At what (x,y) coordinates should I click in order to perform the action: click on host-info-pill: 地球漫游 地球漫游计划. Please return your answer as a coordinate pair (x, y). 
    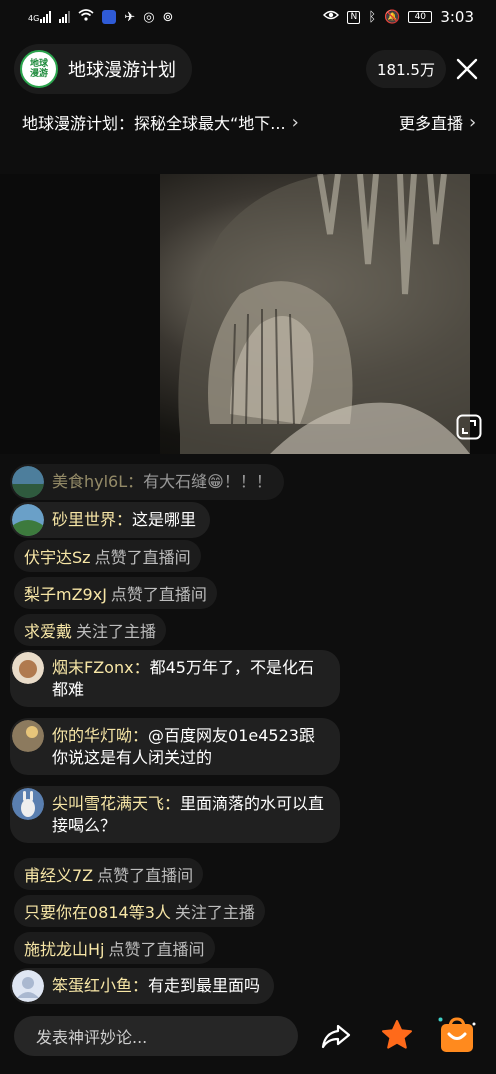
    Looking at the image, I should click on (103, 69).